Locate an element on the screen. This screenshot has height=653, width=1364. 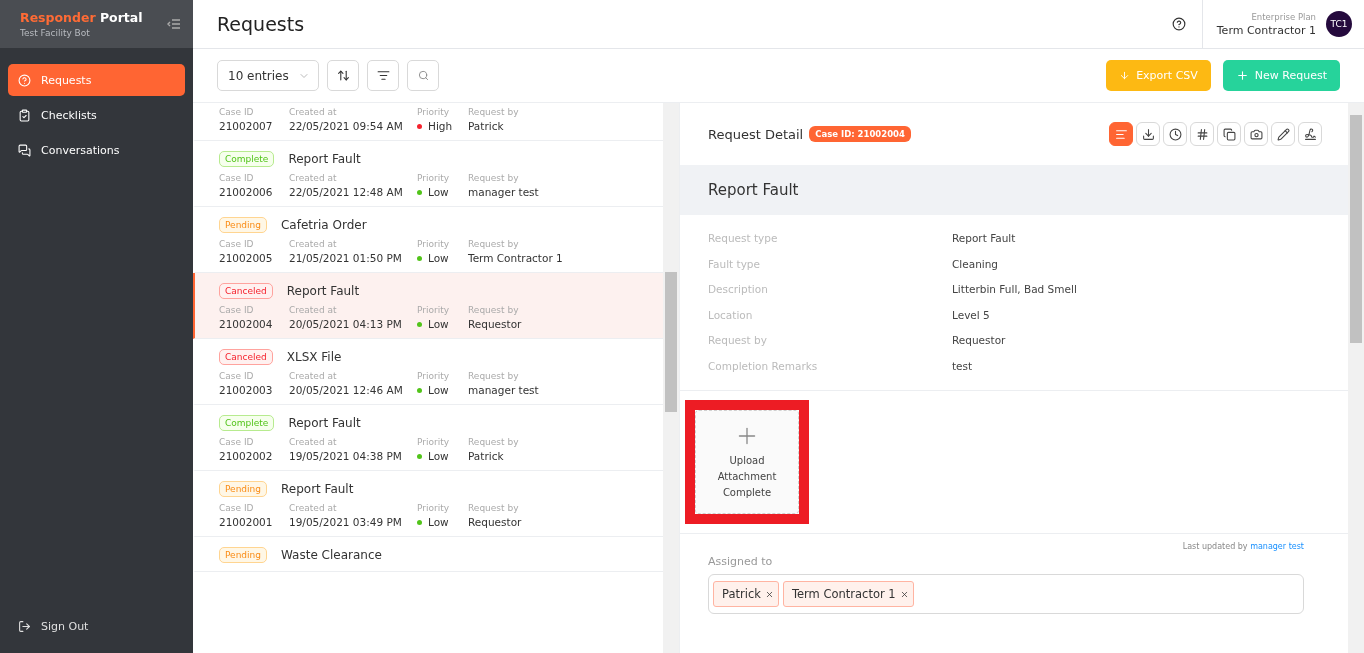
field-label: Fault type is located at coordinates (734, 264).